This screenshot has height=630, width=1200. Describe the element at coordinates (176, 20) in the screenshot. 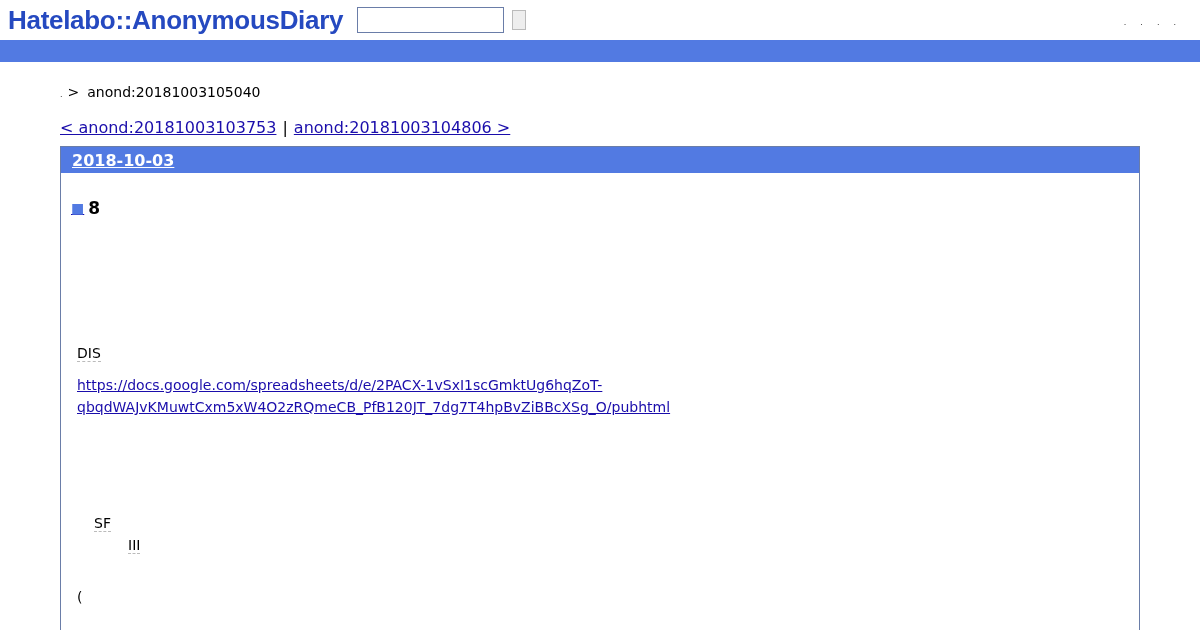

I see `site-logo: Hatelabo::AnonymousDiary` at that location.